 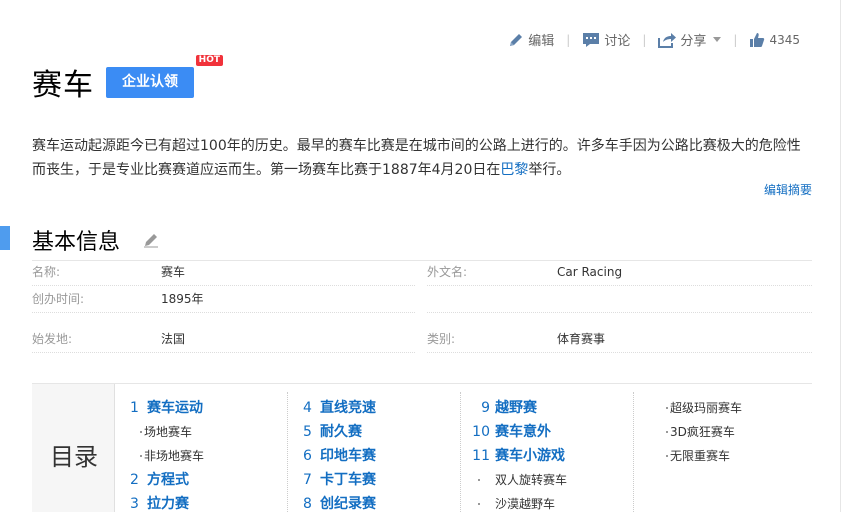 I want to click on info-value-foreign-name: Car Racing, so click(x=590, y=272).